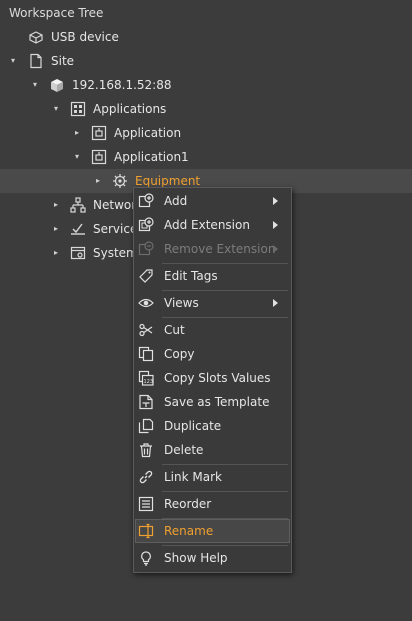  What do you see at coordinates (146, 426) in the screenshot?
I see `duplicate-icon` at bounding box center [146, 426].